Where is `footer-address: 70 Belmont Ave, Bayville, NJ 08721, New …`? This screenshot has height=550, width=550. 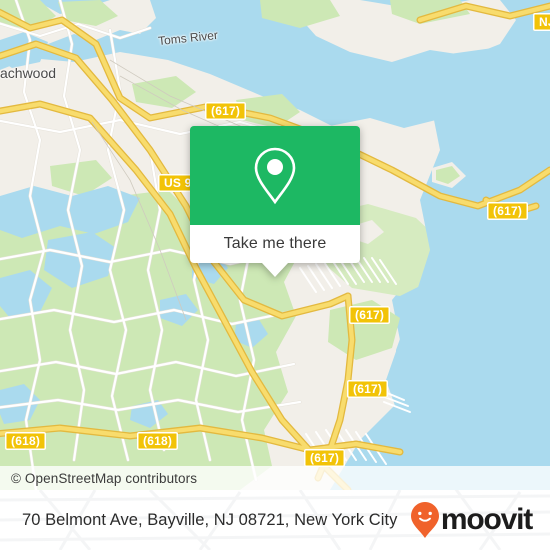
footer-address: 70 Belmont Ave, Bayville, NJ 08721, New … is located at coordinates (210, 519).